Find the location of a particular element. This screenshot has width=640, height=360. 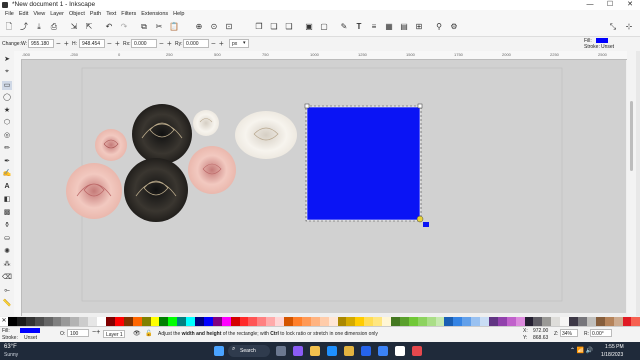

chrome-icon is located at coordinates (315, 351).